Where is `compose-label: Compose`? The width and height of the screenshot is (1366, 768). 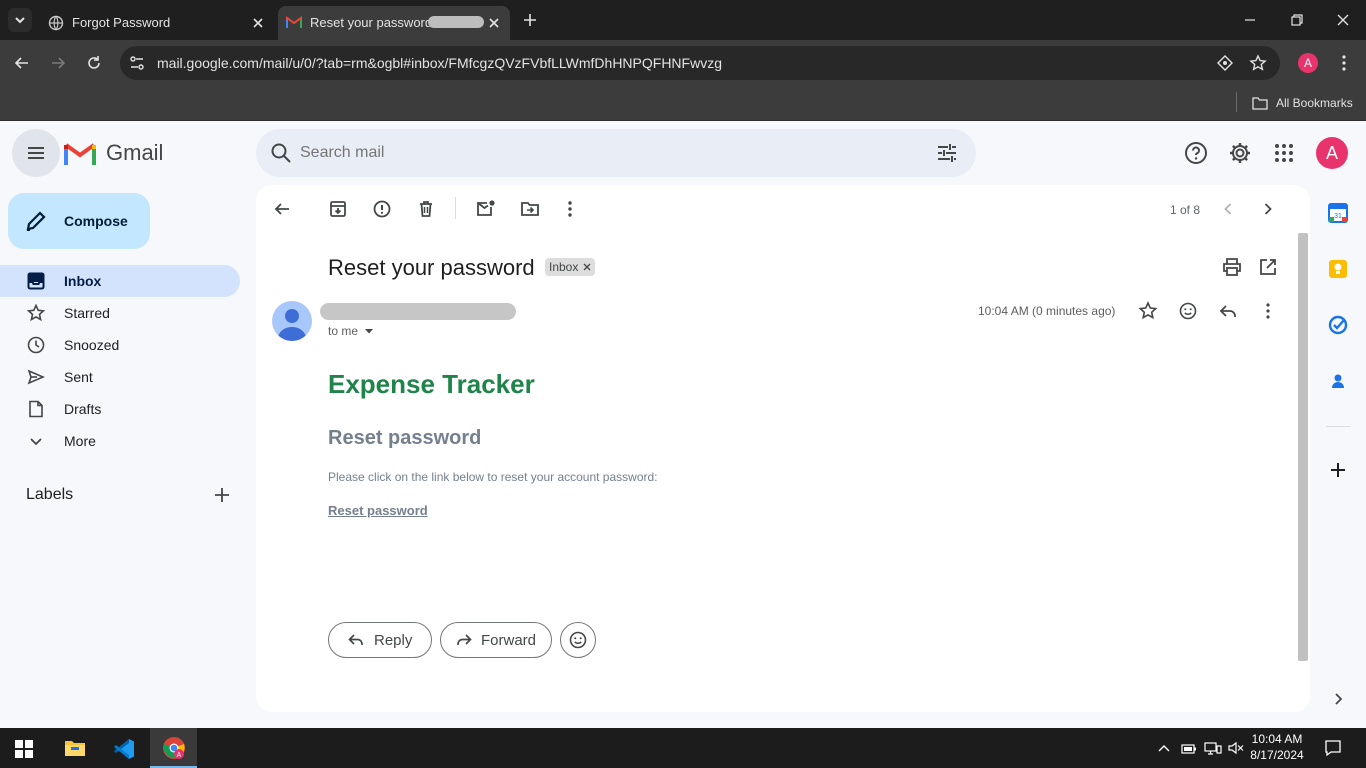
compose-label: Compose is located at coordinates (96, 221).